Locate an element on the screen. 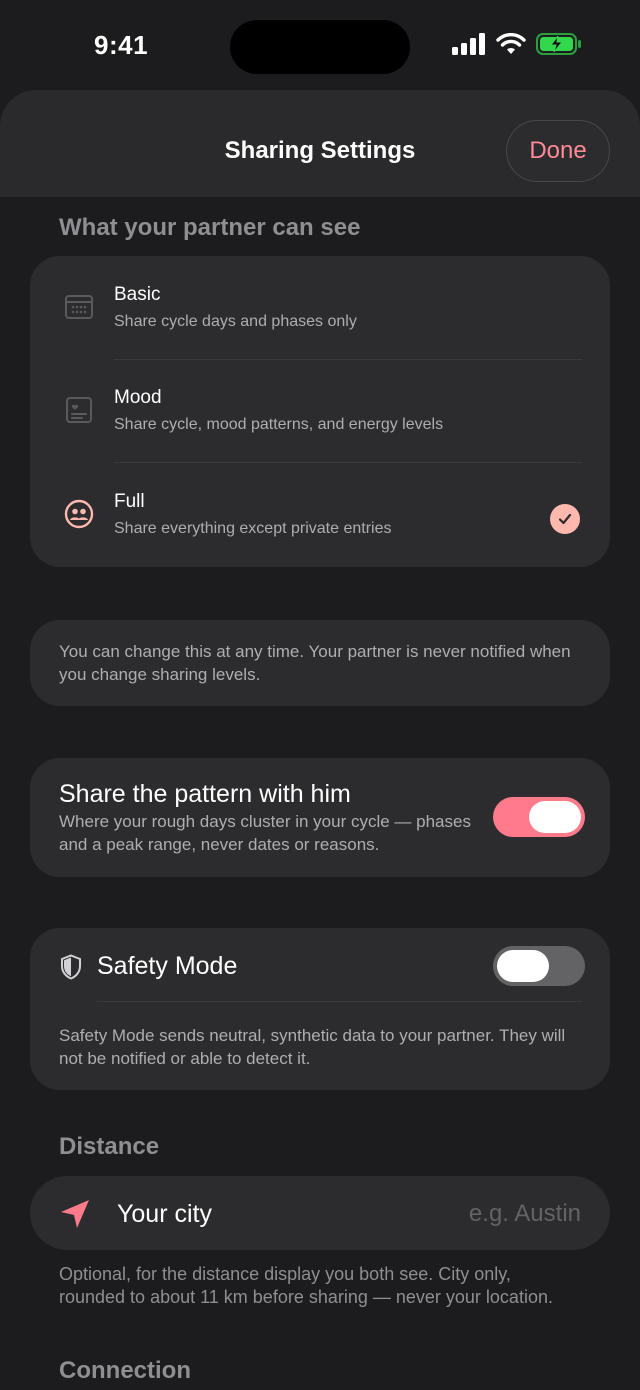 The height and width of the screenshot is (1390, 640). option-title: Basic is located at coordinates (137, 294).